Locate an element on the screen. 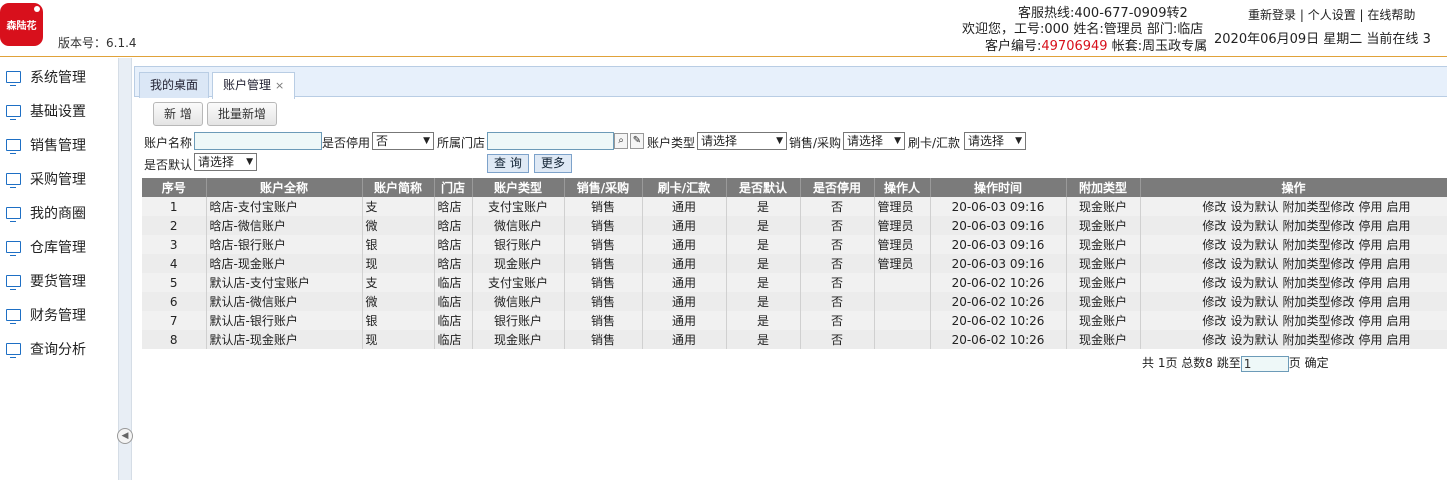 Image resolution: width=1447 pixels, height=480 pixels. table-cell: 微 is located at coordinates (398, 301).